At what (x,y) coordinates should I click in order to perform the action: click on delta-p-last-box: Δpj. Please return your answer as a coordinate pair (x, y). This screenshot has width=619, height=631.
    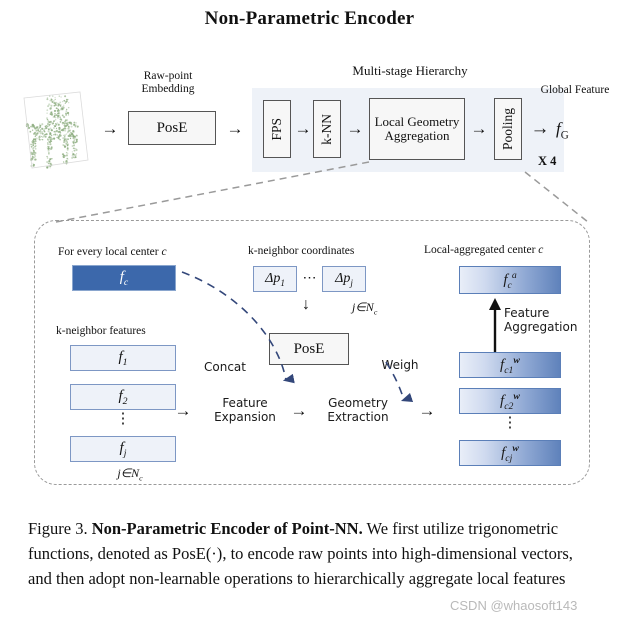
    Looking at the image, I should click on (344, 279).